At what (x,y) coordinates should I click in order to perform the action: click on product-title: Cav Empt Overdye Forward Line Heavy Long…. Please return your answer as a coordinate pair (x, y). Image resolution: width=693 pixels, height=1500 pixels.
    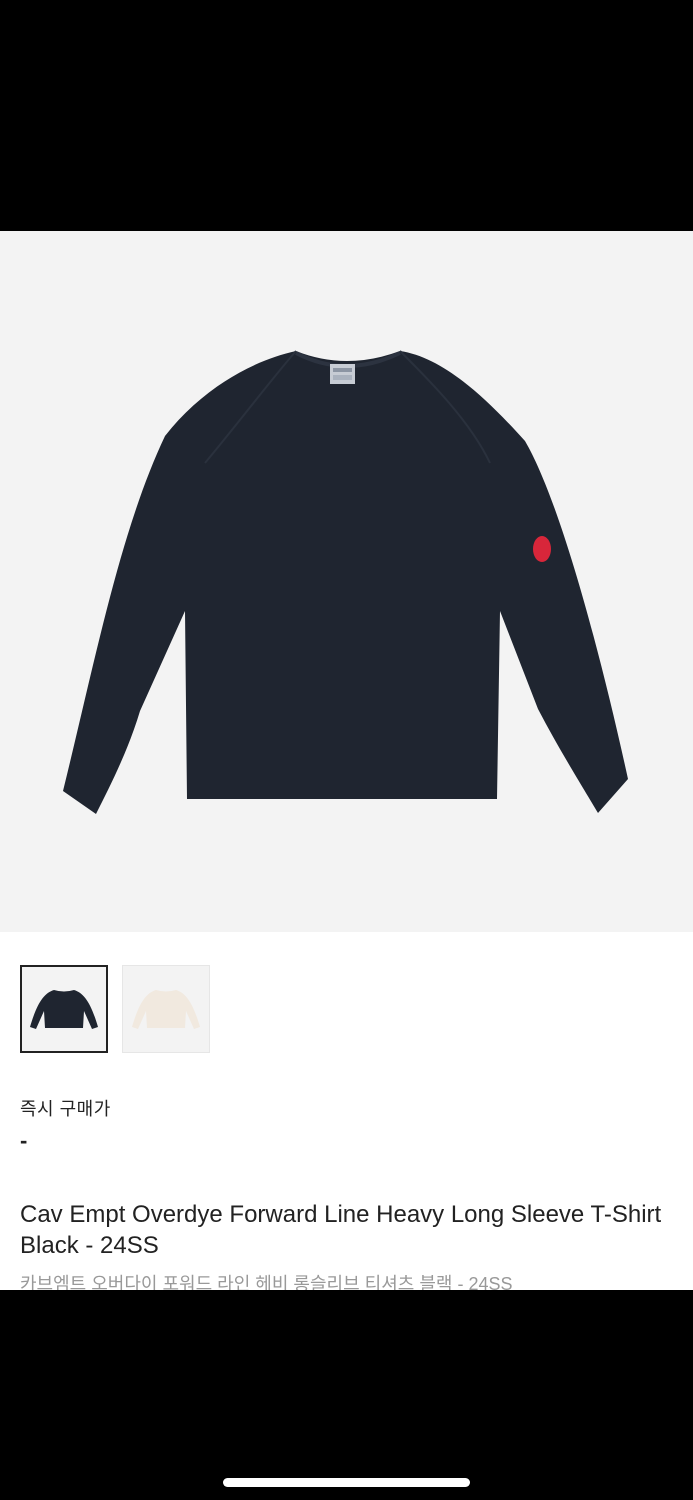
    Looking at the image, I should click on (341, 1230).